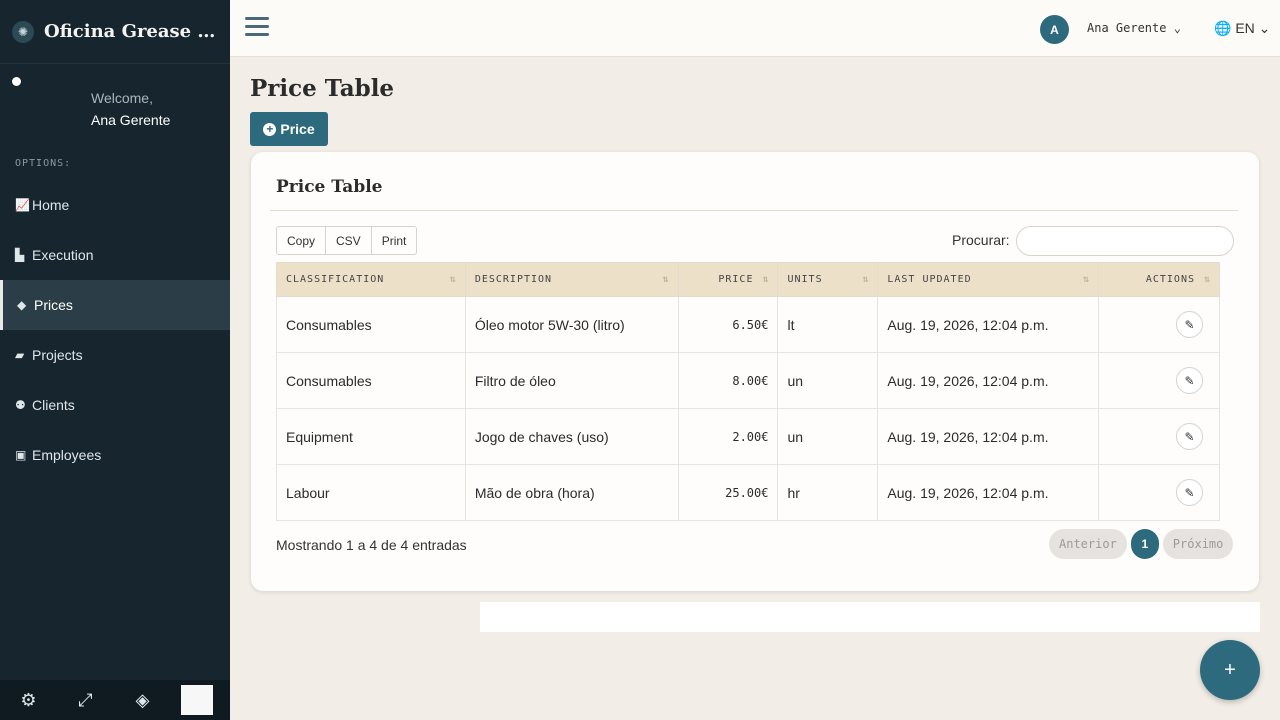 The height and width of the screenshot is (720, 1280). What do you see at coordinates (301, 240) in the screenshot?
I see `copy-button: Copy` at bounding box center [301, 240].